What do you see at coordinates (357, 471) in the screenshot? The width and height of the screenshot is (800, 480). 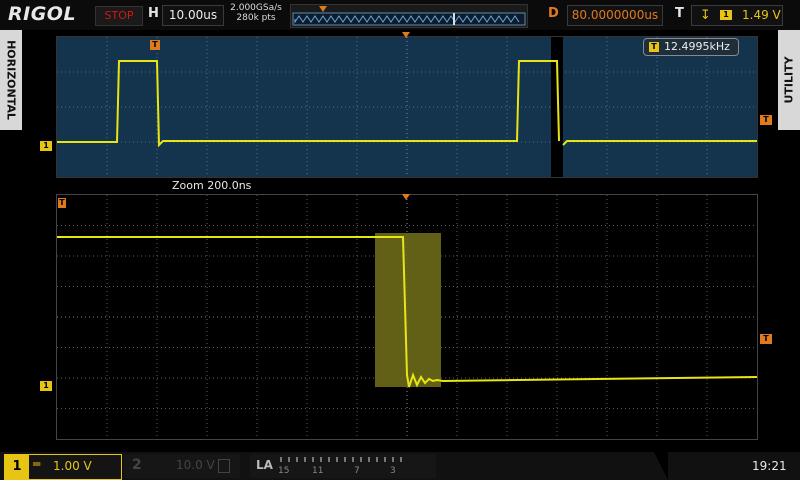 I see `la-group-7: 7` at bounding box center [357, 471].